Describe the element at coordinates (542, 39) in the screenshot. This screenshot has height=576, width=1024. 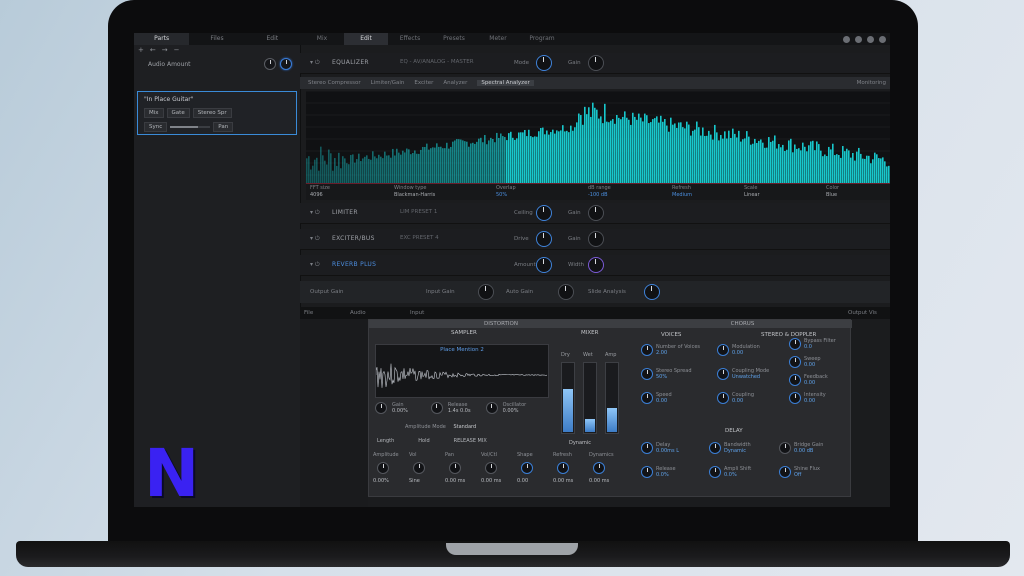
I see `tab-program: Program` at that location.